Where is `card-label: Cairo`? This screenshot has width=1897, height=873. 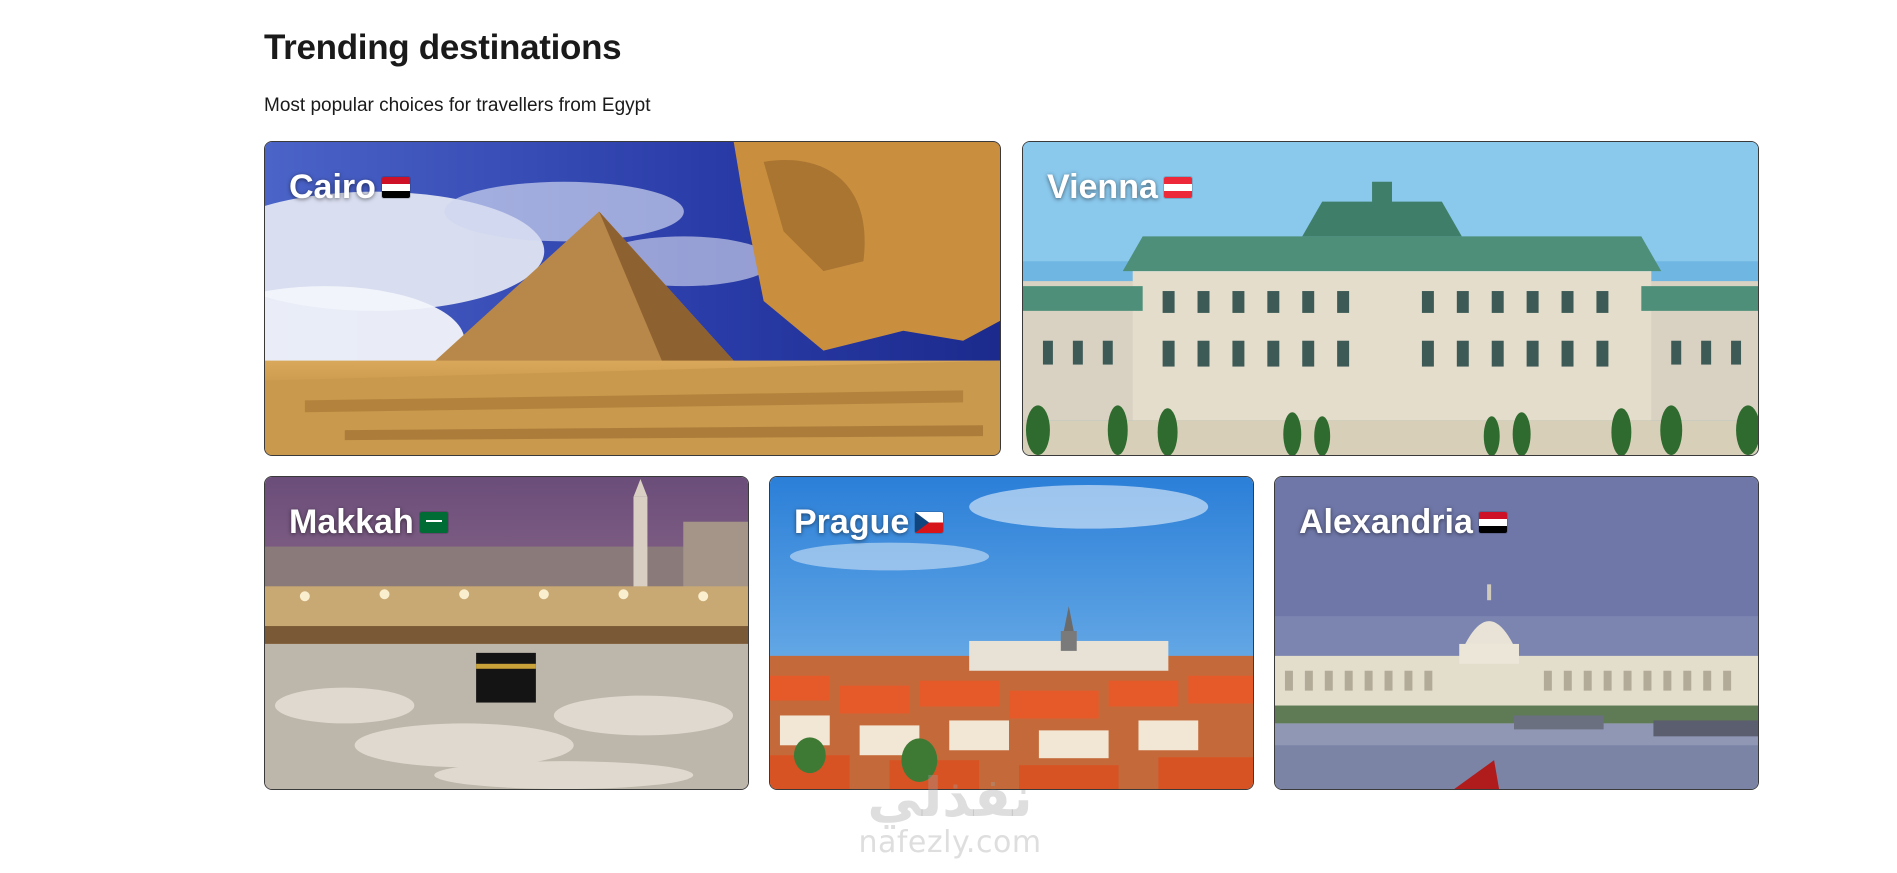 card-label: Cairo is located at coordinates (349, 187).